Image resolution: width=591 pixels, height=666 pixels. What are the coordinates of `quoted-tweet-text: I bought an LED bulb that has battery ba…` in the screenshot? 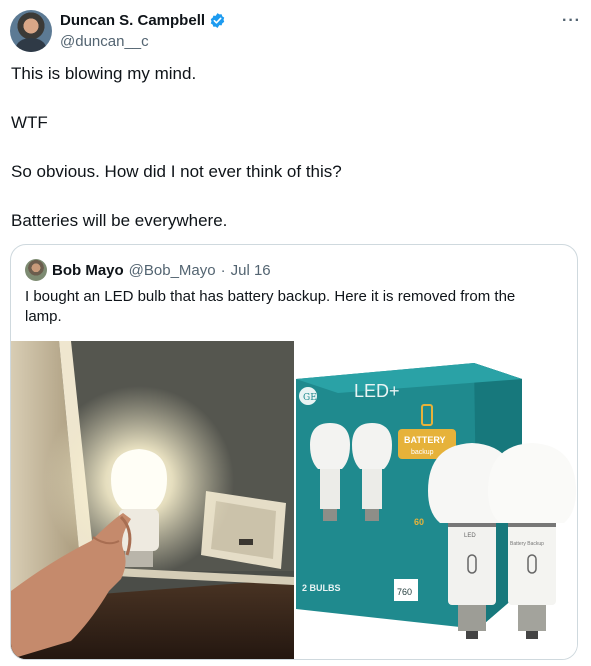 It's located at (270, 306).